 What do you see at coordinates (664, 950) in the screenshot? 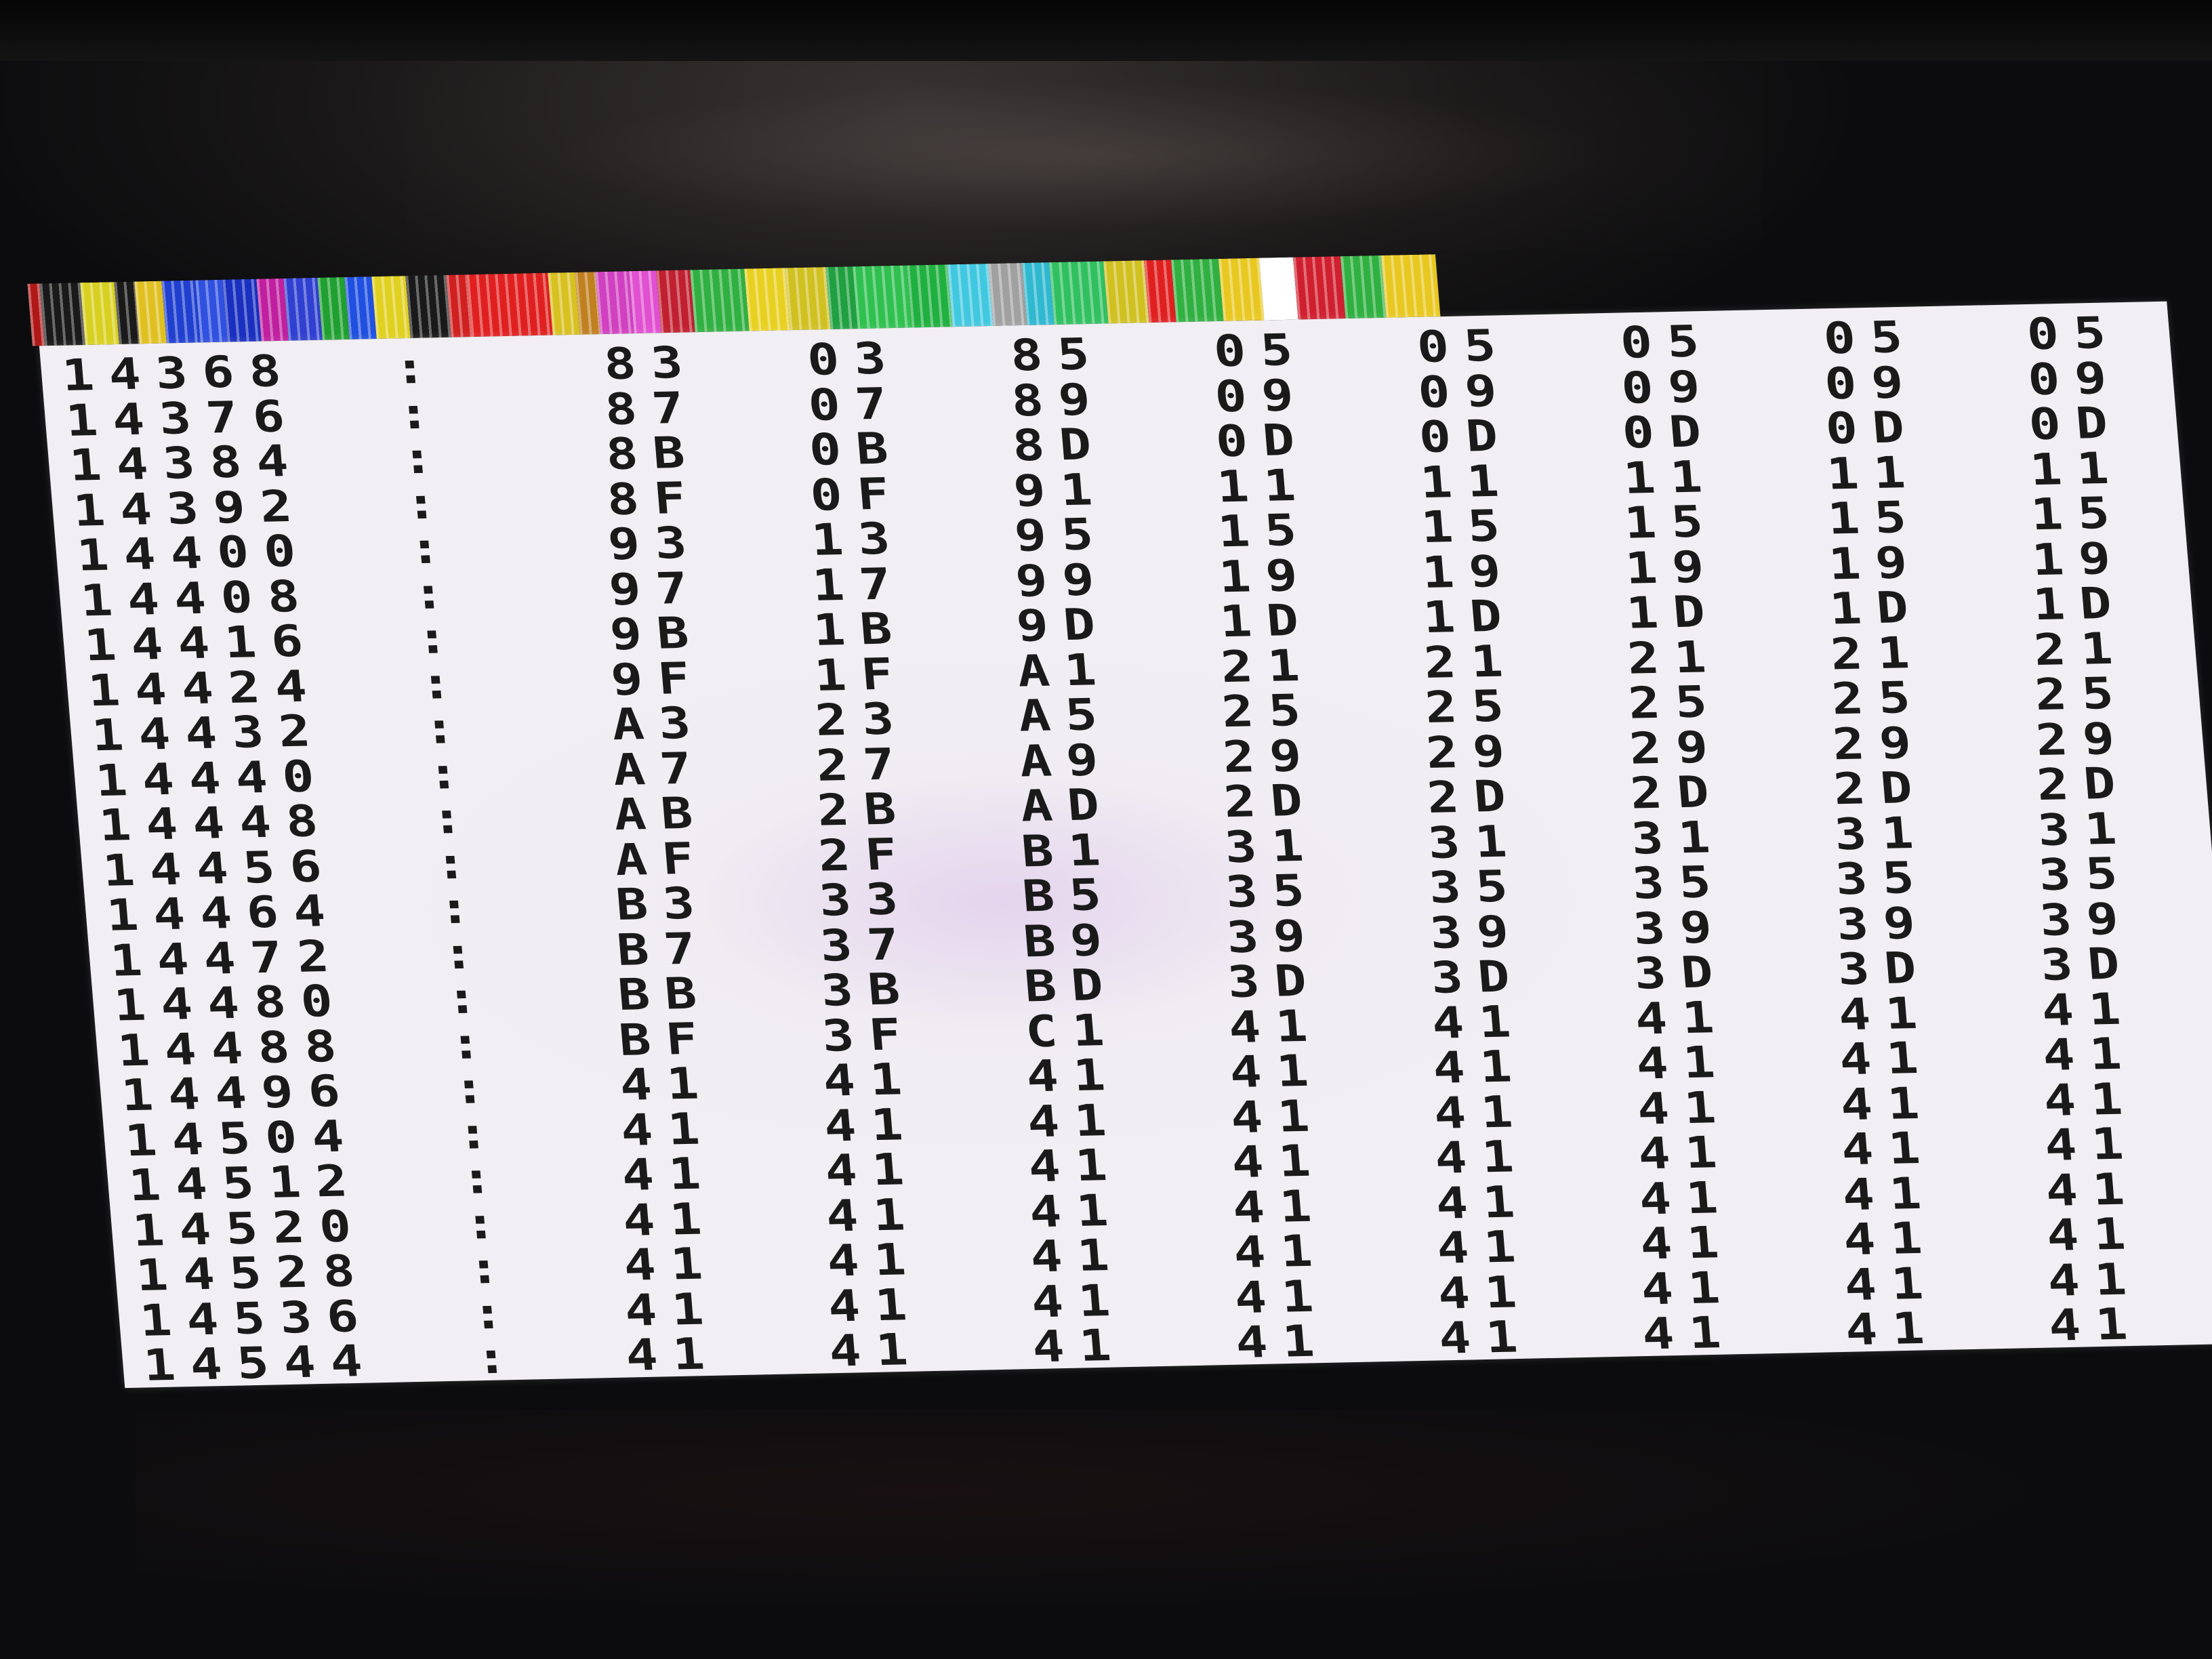
I see `byte-value: B7` at bounding box center [664, 950].